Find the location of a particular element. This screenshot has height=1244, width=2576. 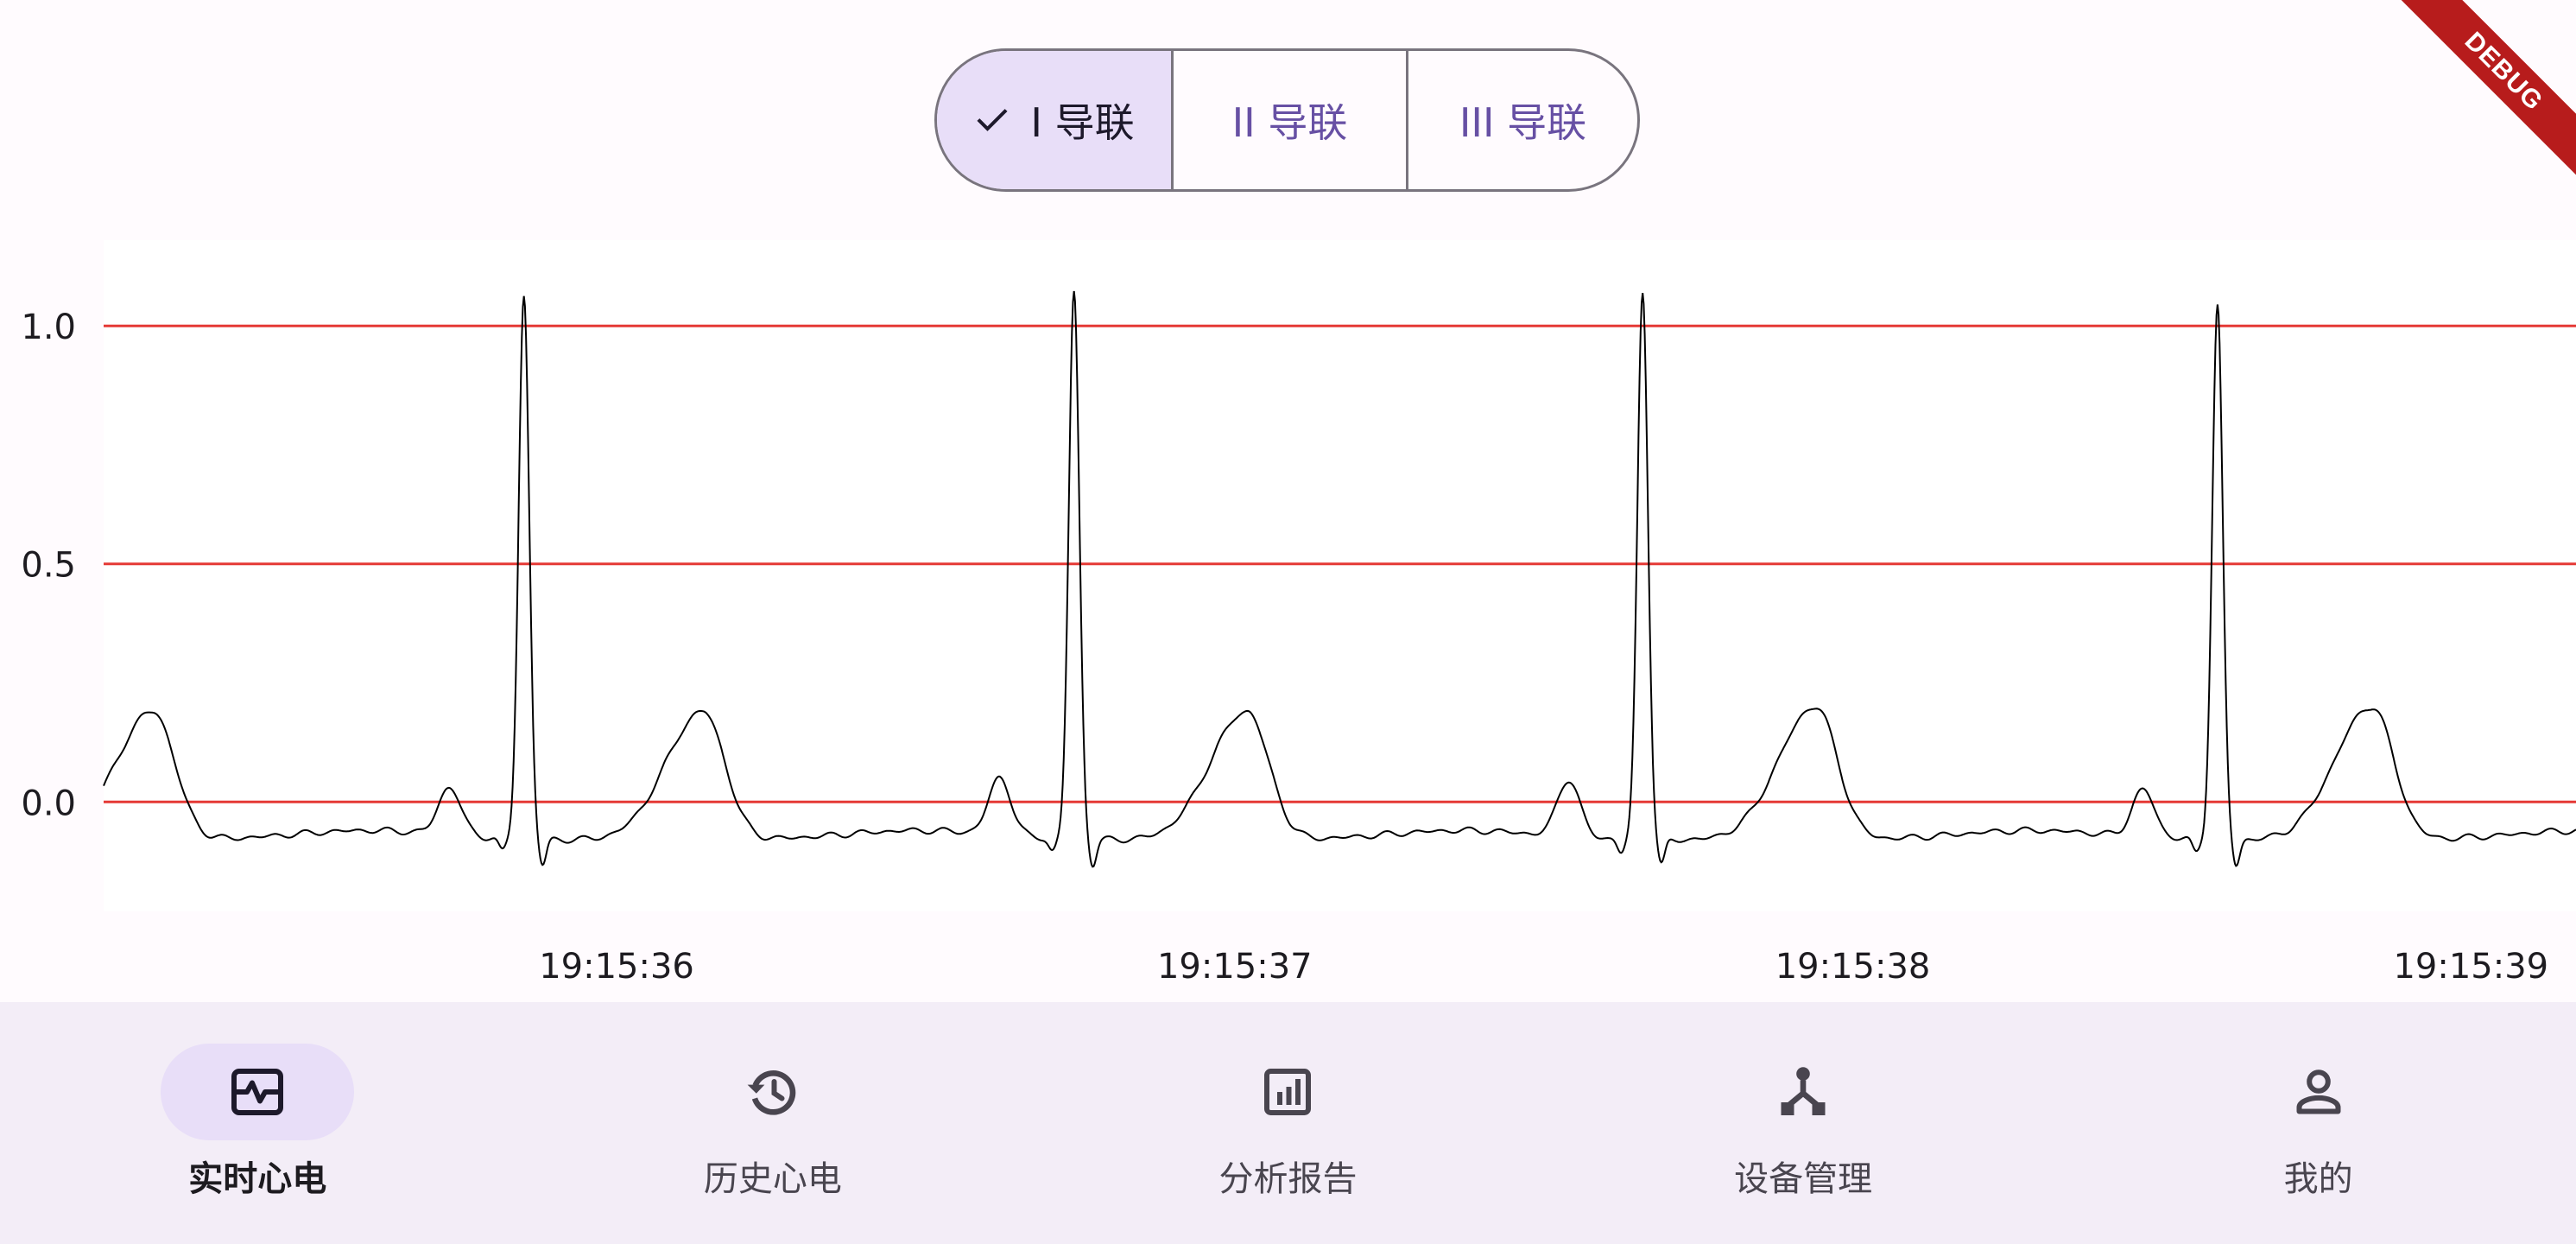

x-tick-label: 19:15:36 is located at coordinates (616, 967).